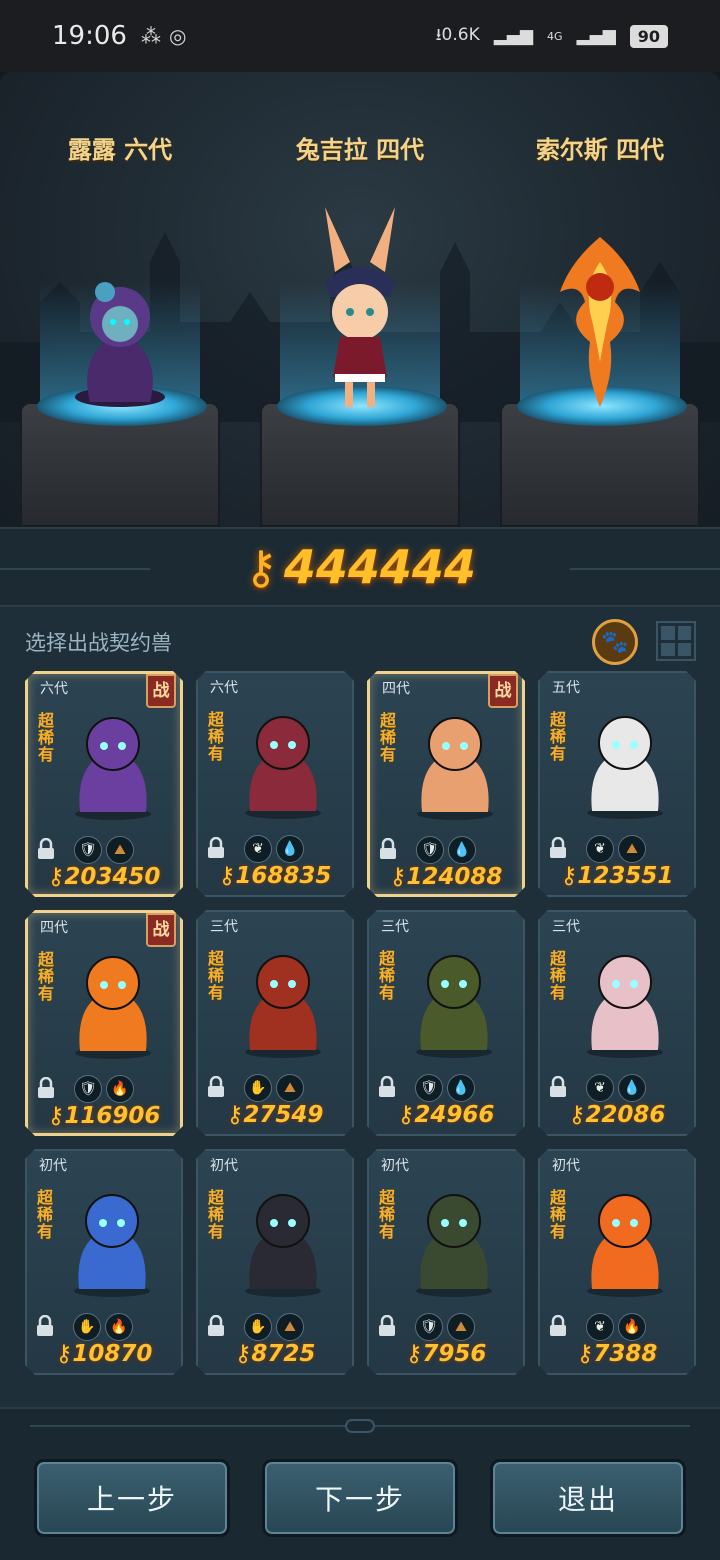 This screenshot has height=1560, width=720. Describe the element at coordinates (600, 150) in the screenshot. I see `featured-name: 索尔斯 四代` at that location.